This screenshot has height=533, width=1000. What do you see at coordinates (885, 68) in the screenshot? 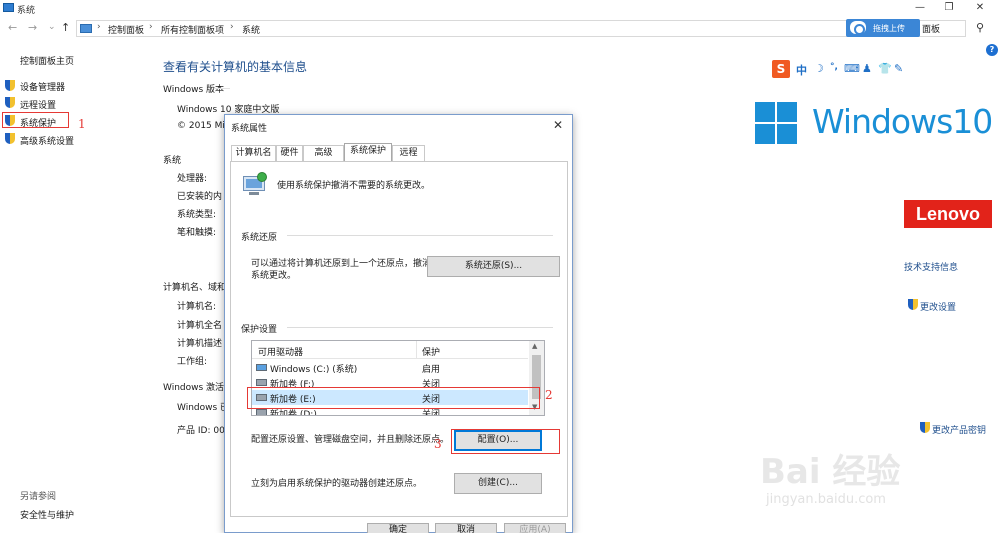
I see `skin-icon: 👕` at bounding box center [885, 68].